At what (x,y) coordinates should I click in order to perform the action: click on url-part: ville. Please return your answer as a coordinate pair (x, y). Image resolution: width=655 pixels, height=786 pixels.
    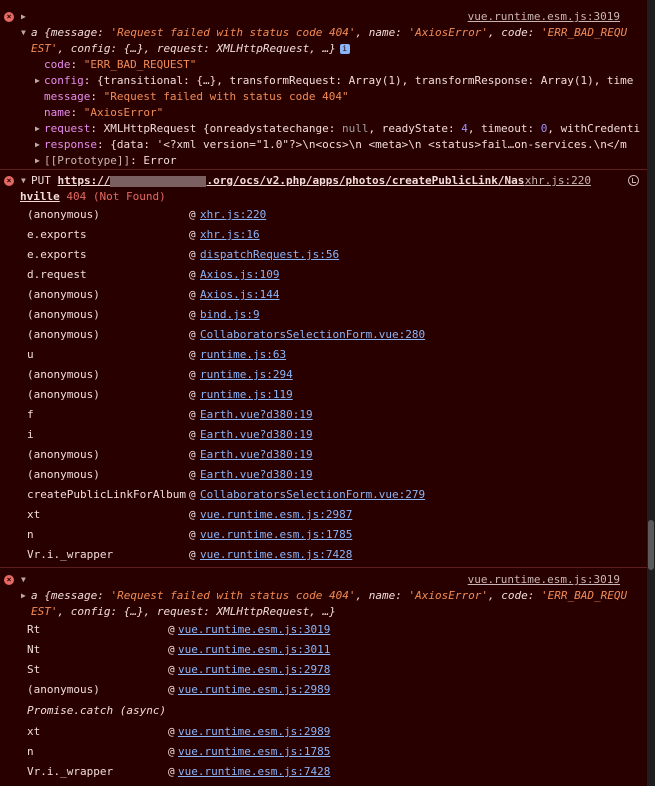
    Looking at the image, I should click on (43, 196).